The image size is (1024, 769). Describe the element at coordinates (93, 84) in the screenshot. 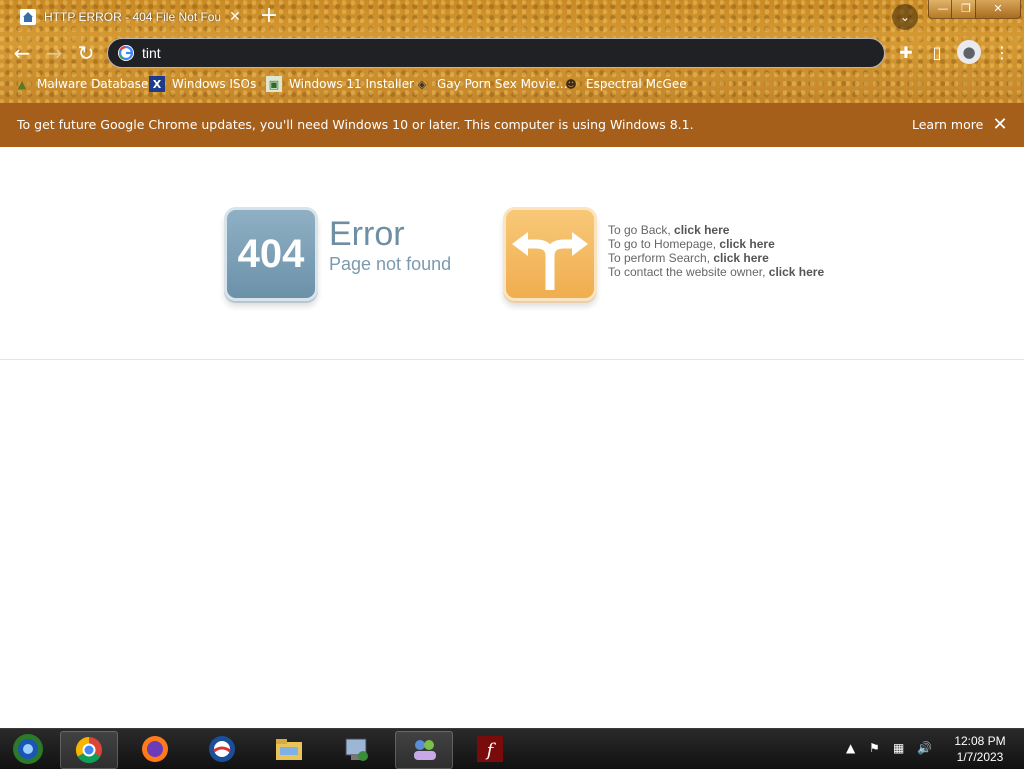

I see `bookmark-label: Malware Database` at that location.